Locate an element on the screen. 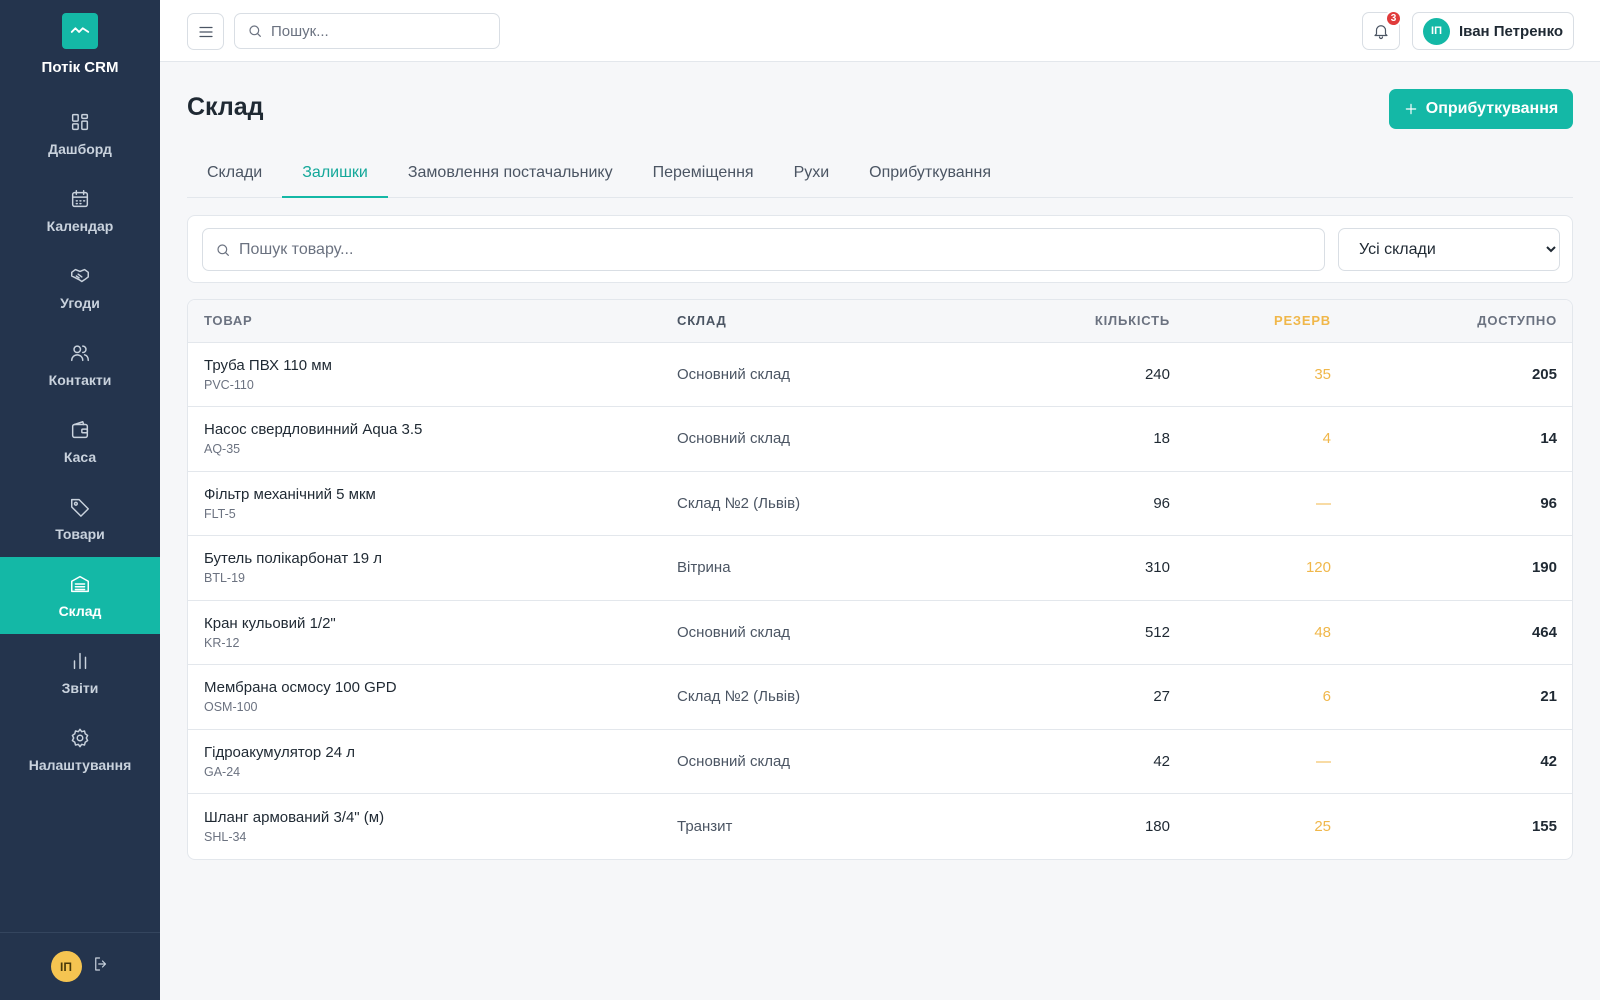 The width and height of the screenshot is (1600, 1000). sidebar-item-cash: Каса is located at coordinates (80, 441).